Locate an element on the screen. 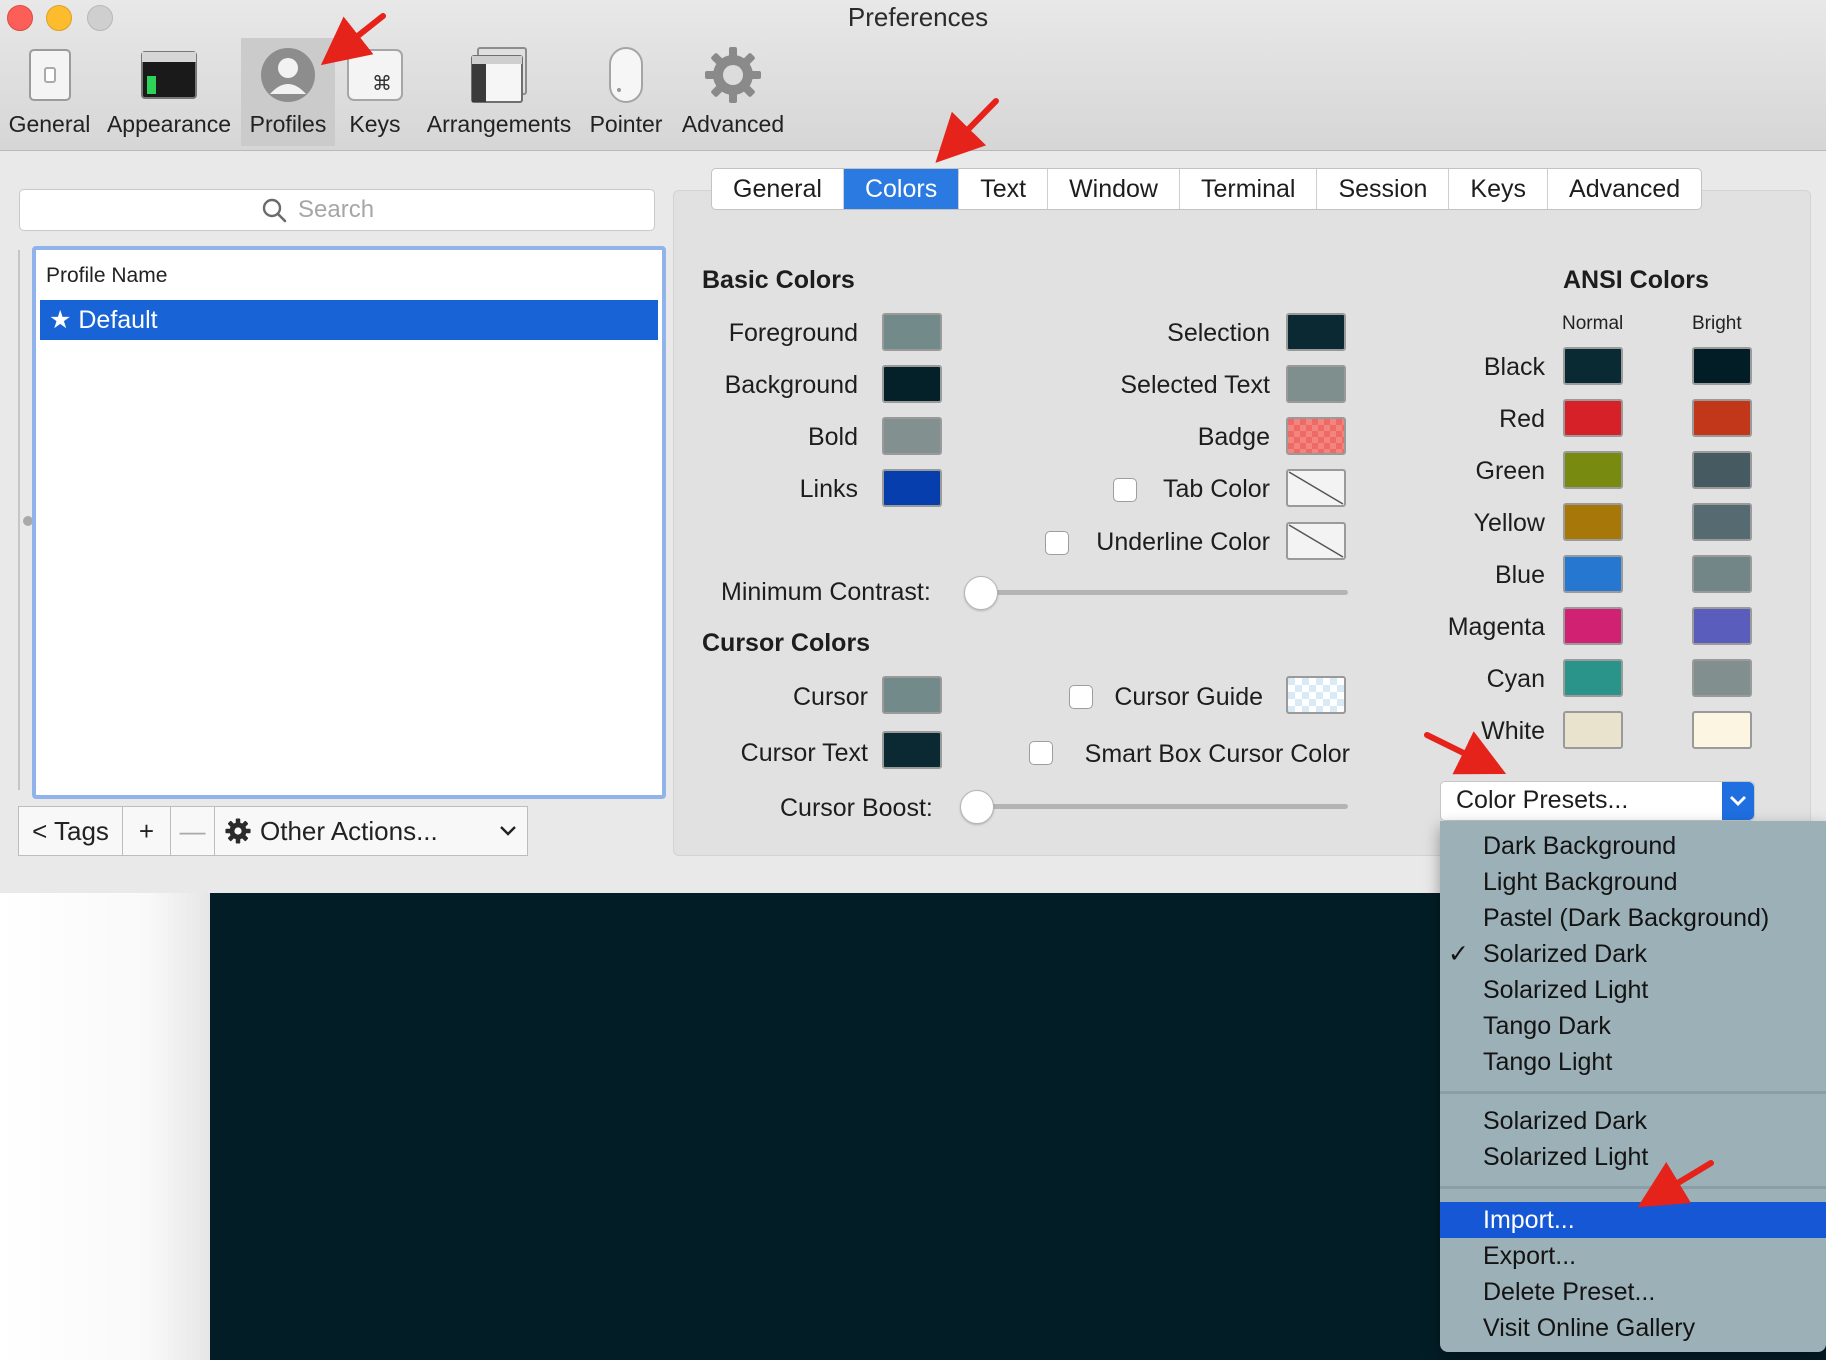 Image resolution: width=1826 pixels, height=1360 pixels. arrow-to-colors-tab is located at coordinates (967, 130).